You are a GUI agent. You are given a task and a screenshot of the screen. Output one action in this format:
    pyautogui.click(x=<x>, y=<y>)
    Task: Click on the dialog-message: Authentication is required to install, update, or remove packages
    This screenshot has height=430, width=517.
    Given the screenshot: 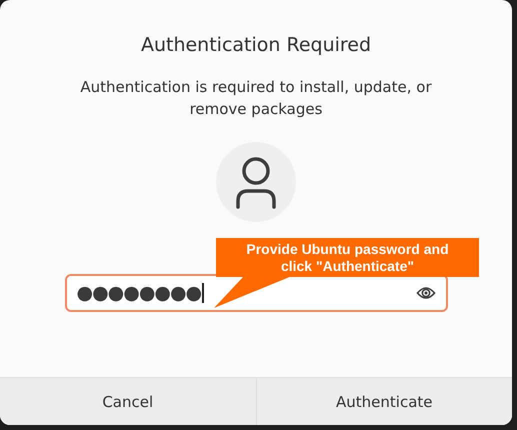 What is the action you would take?
    pyautogui.click(x=256, y=98)
    